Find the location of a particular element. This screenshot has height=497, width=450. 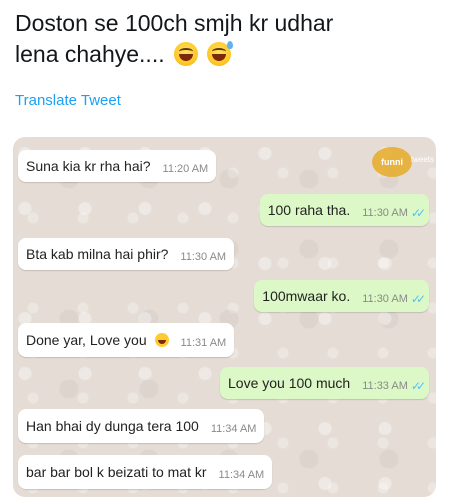

tweet-text-line1: Doston se 100ch smjh kr udhar is located at coordinates (174, 23).